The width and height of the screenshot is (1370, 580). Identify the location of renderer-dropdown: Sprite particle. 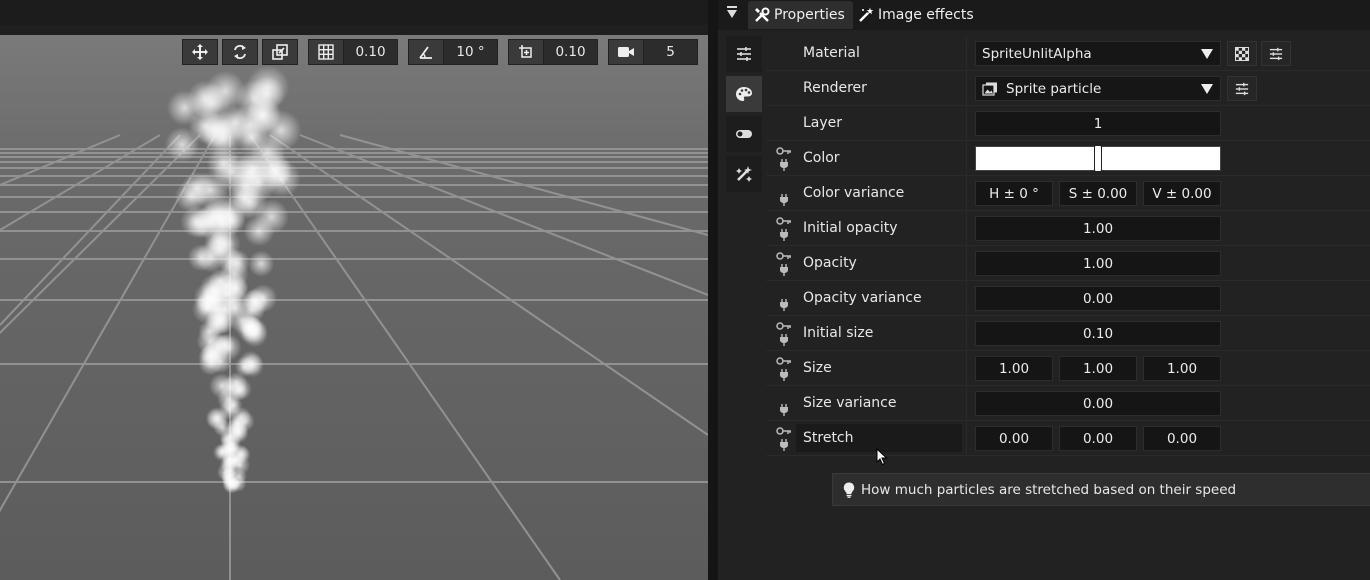
(1098, 88).